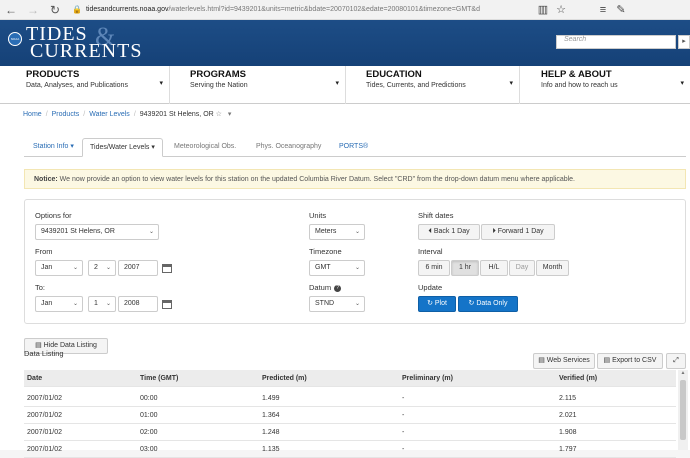 This screenshot has height=458, width=690. Describe the element at coordinates (350, 415) in the screenshot. I see `table-row: 2007/01/02 01:00 1.364 - 2.021` at that location.